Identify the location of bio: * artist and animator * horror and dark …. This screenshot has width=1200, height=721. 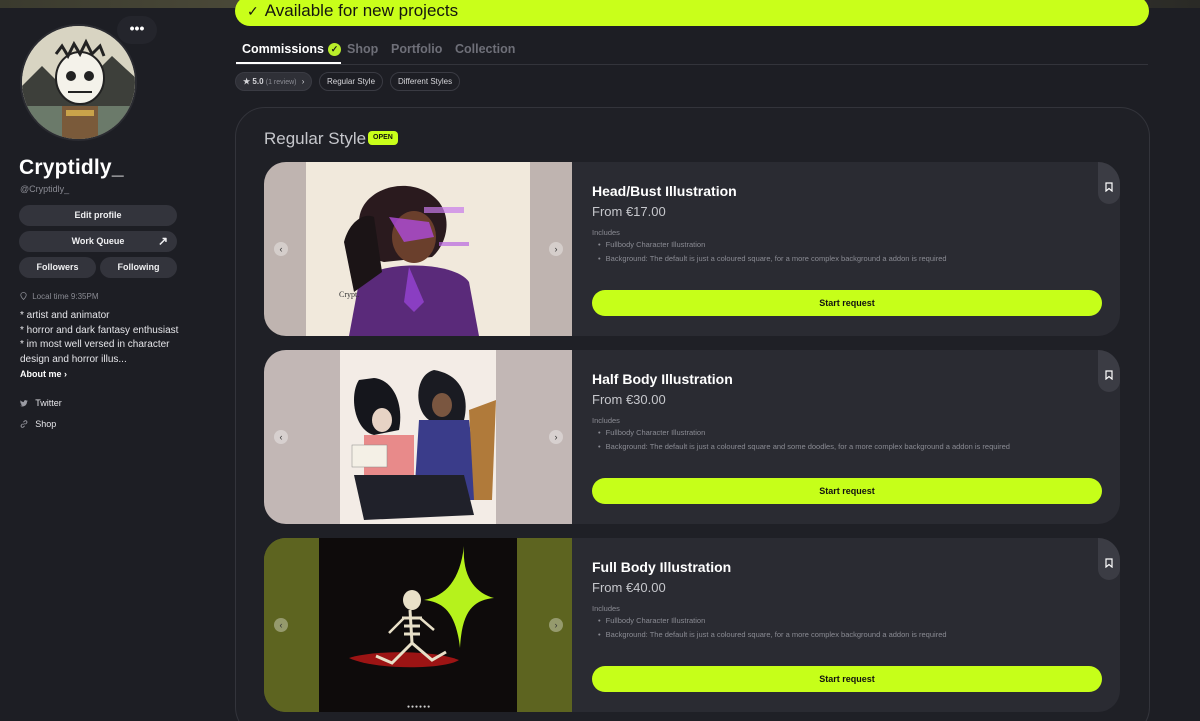
(105, 338).